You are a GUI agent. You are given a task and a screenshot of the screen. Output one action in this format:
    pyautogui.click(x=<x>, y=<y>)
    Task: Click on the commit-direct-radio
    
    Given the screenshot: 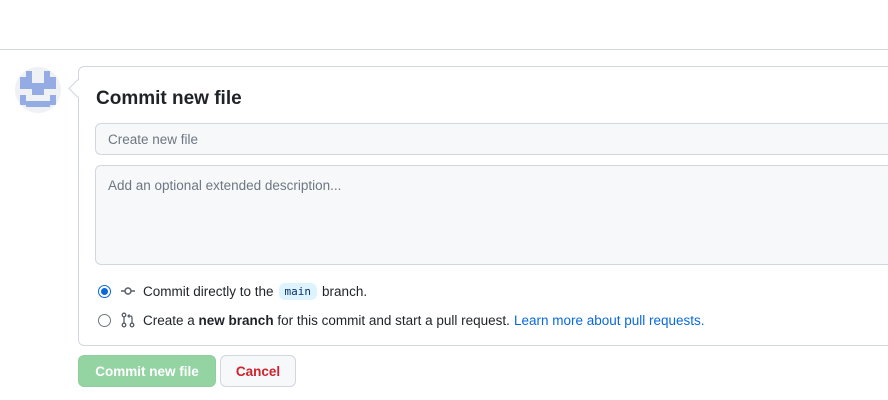 What is the action you would take?
    pyautogui.click(x=104, y=291)
    